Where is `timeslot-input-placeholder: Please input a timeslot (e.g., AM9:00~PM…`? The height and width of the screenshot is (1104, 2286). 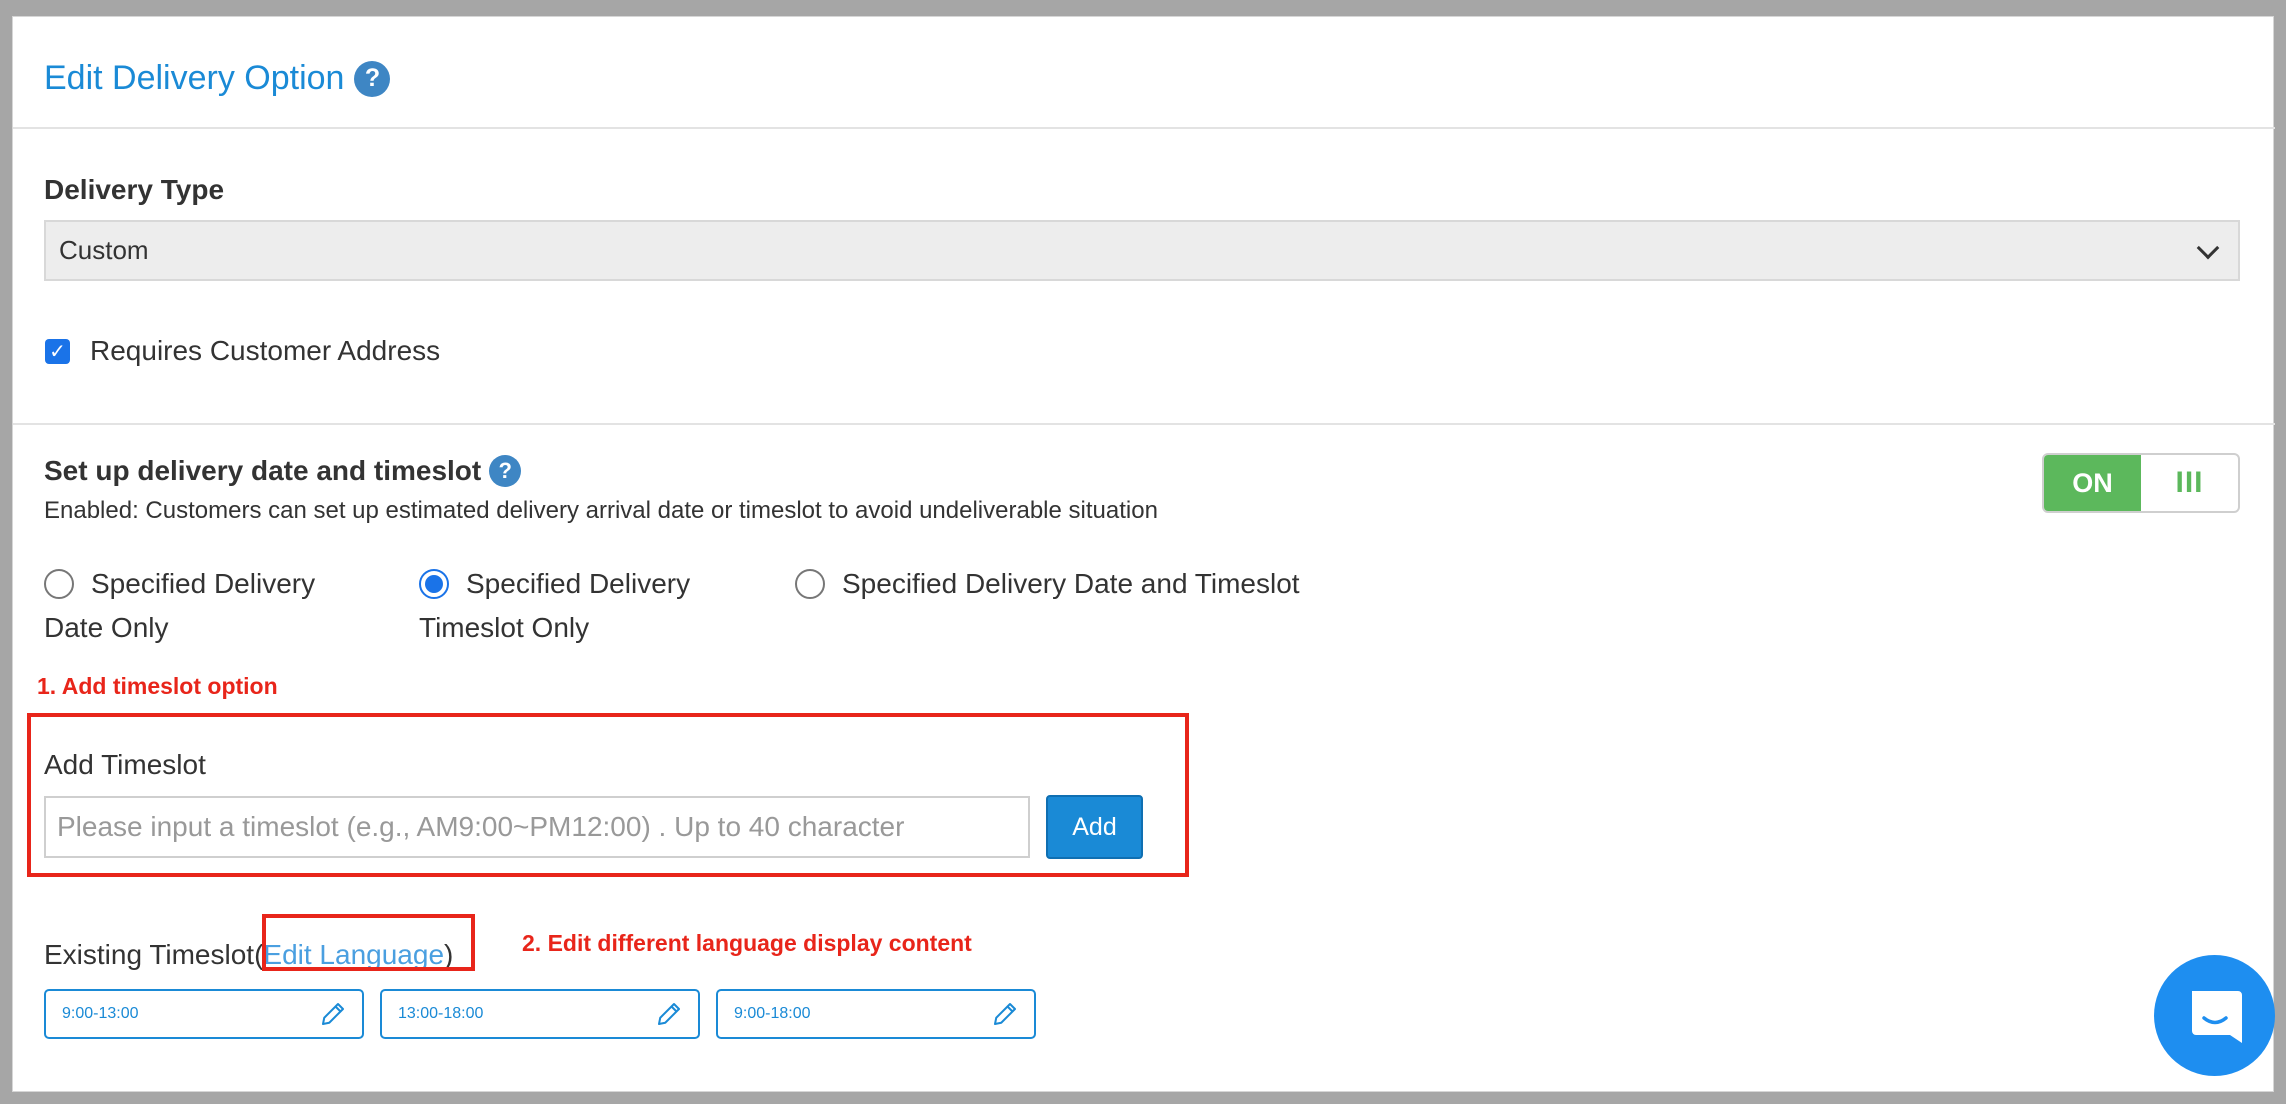
timeslot-input-placeholder: Please input a timeslot (e.g., AM9:00~PM… is located at coordinates (481, 826).